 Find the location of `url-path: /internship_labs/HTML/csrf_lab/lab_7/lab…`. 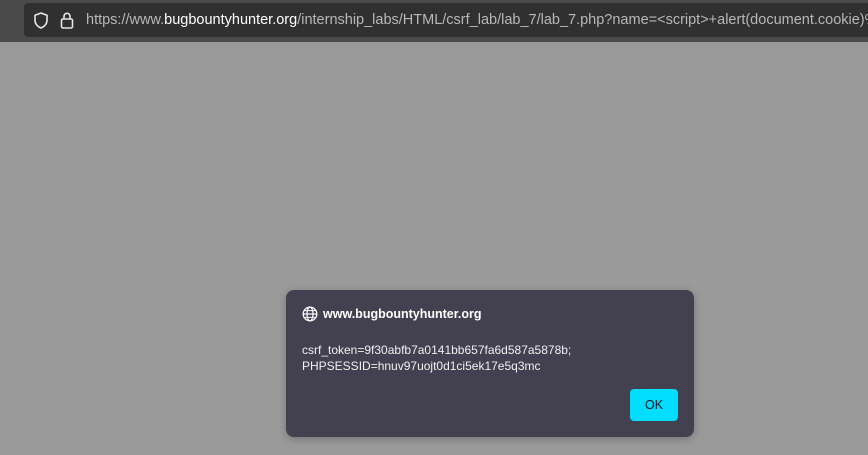

url-path: /internship_labs/HTML/csrf_lab/lab_7/lab… is located at coordinates (582, 20).